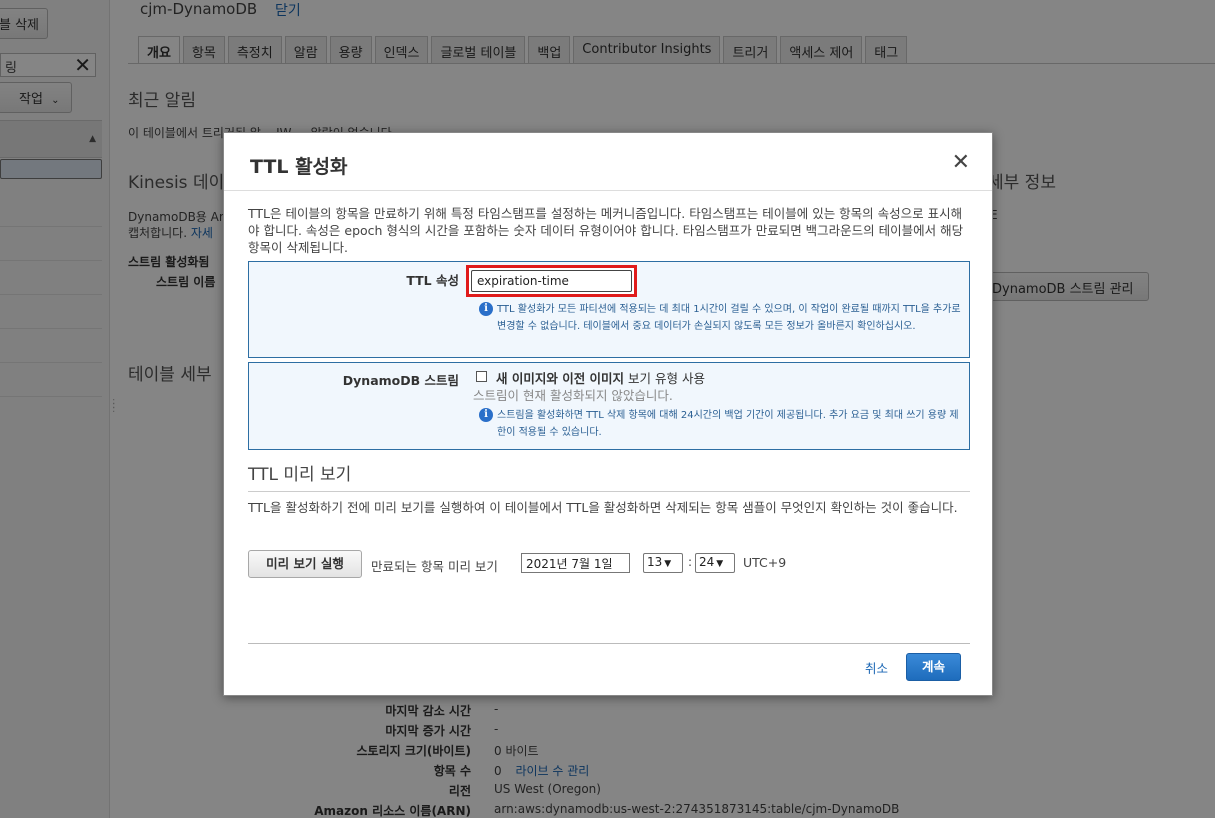 This screenshot has height=819, width=1215. Describe the element at coordinates (876, 667) in the screenshot. I see `cancel-button: 취소` at that location.